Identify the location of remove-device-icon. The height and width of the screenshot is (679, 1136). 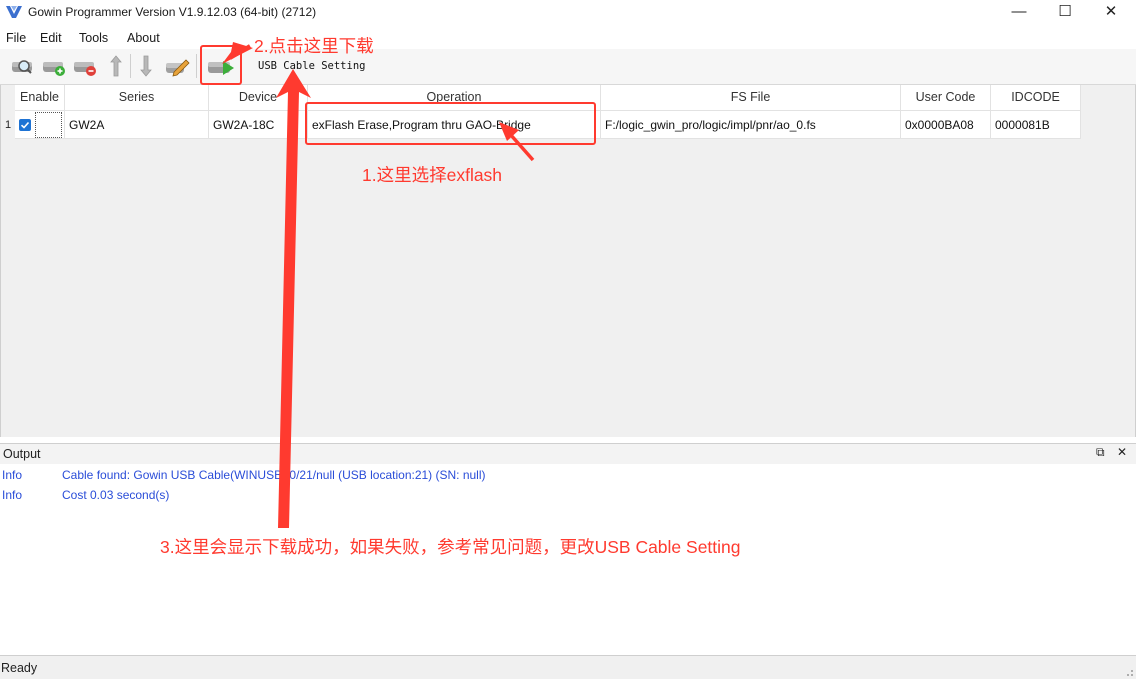
(85, 69).